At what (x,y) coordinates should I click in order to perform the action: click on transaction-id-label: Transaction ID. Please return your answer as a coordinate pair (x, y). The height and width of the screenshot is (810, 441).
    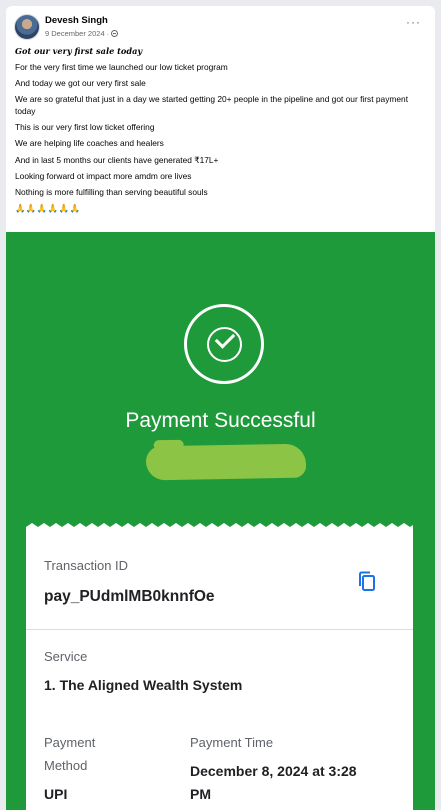
    Looking at the image, I should click on (86, 565).